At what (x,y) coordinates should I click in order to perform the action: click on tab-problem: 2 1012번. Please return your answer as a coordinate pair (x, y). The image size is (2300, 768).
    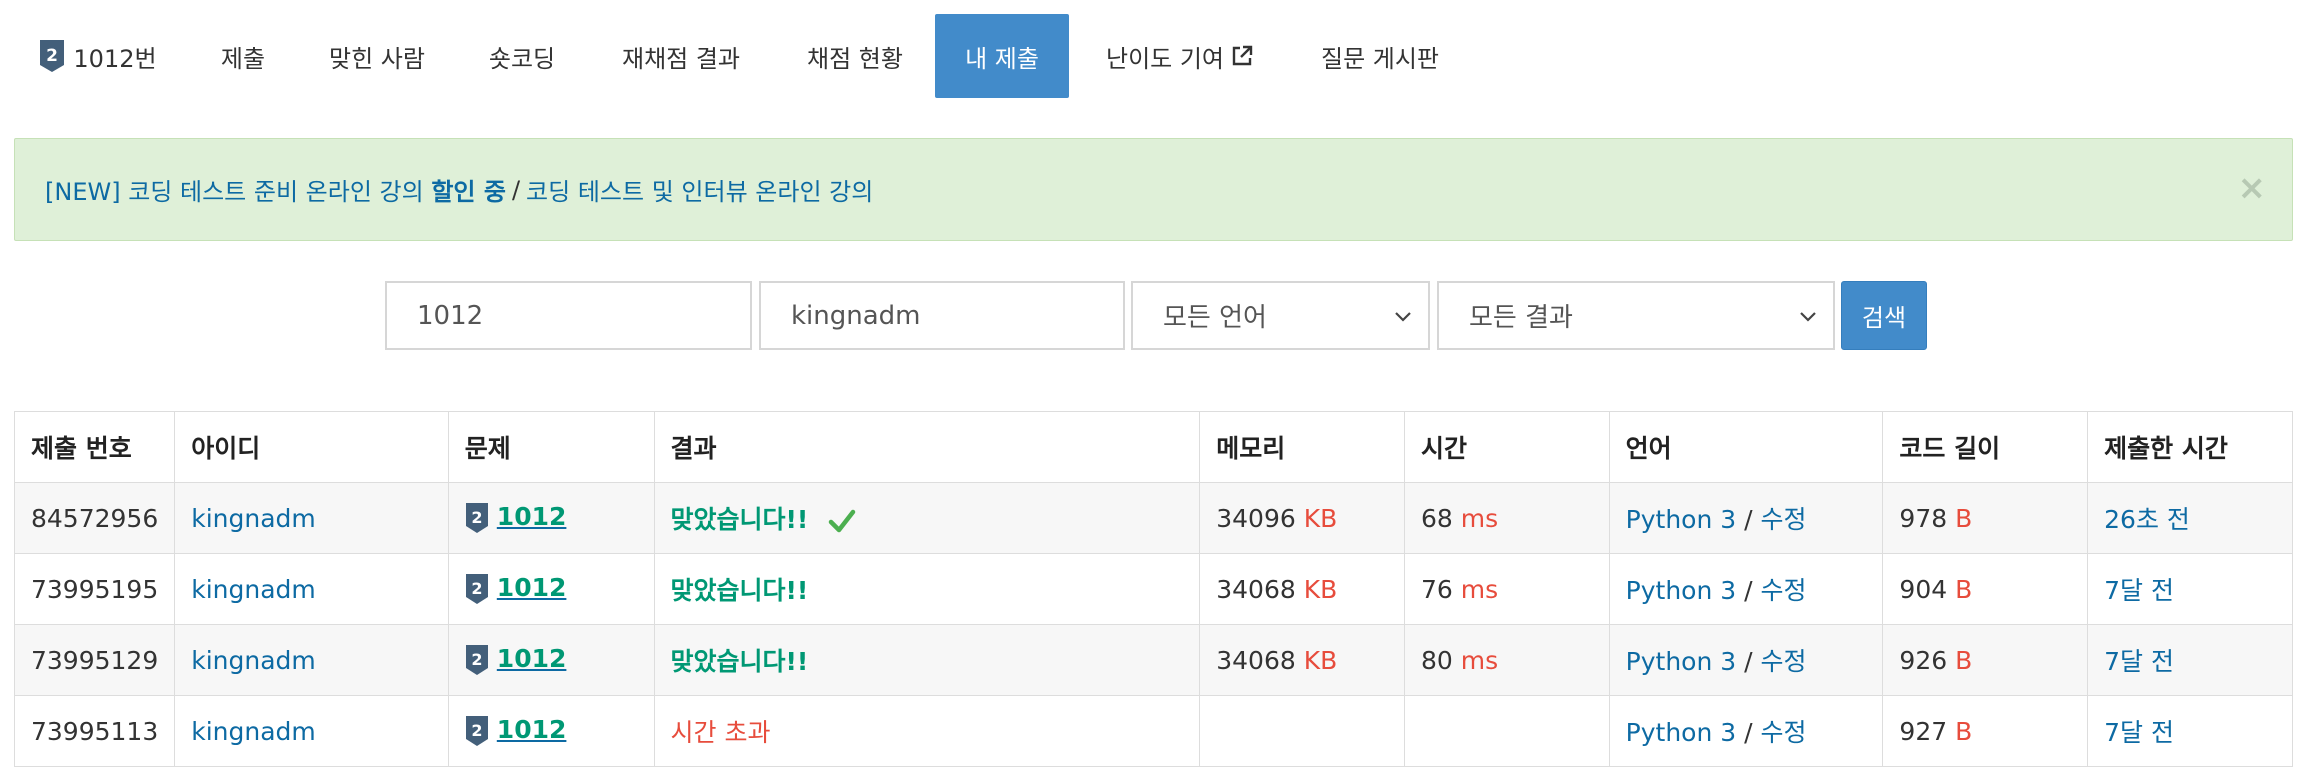
    Looking at the image, I should click on (98, 56).